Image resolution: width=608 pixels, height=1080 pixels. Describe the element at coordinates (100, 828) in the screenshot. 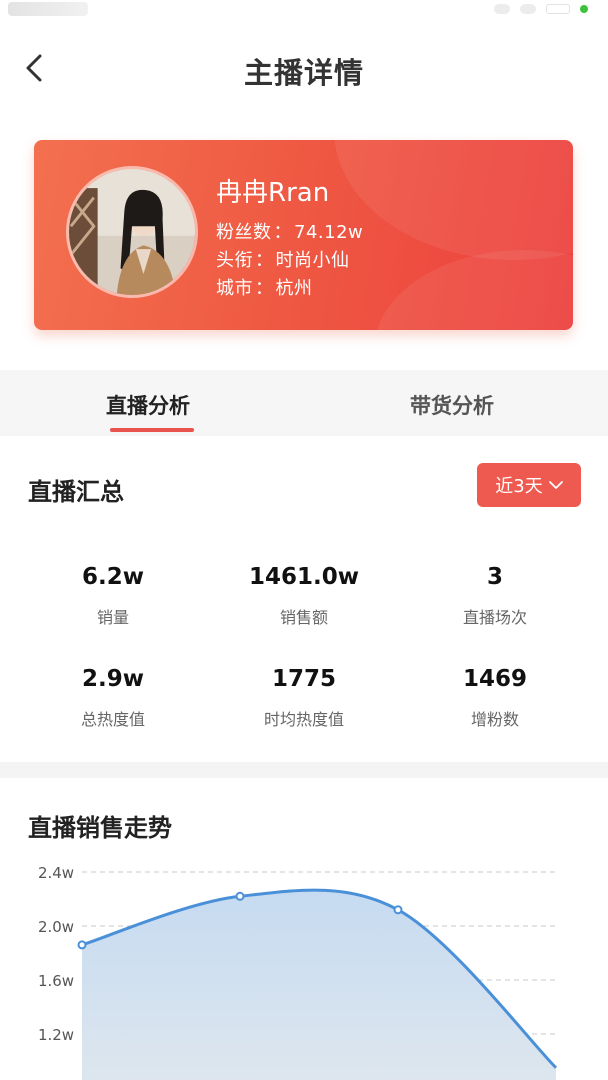

I see `trend-title: 直播销售走势` at that location.